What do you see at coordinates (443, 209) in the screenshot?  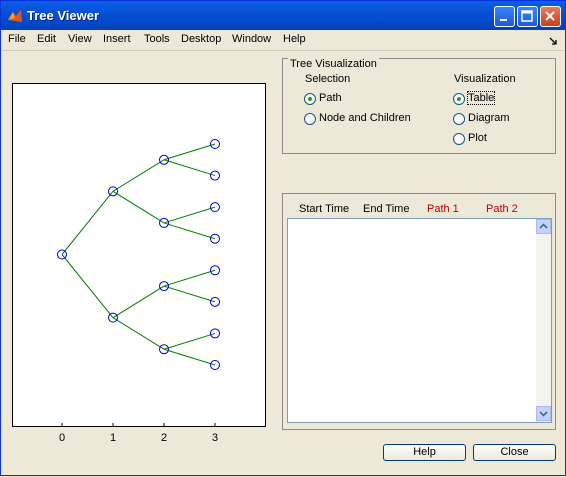 I see `col-path-1: Path 1` at bounding box center [443, 209].